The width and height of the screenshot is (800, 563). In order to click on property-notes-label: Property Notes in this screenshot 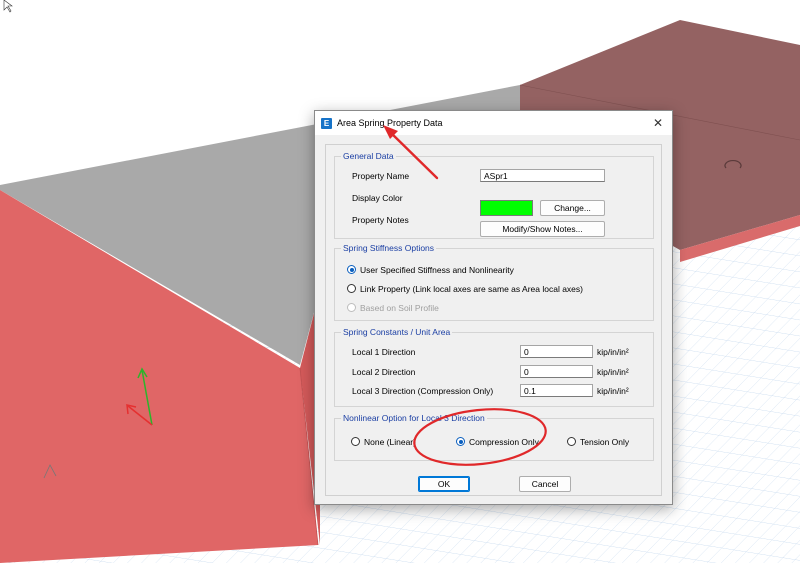, I will do `click(380, 220)`.